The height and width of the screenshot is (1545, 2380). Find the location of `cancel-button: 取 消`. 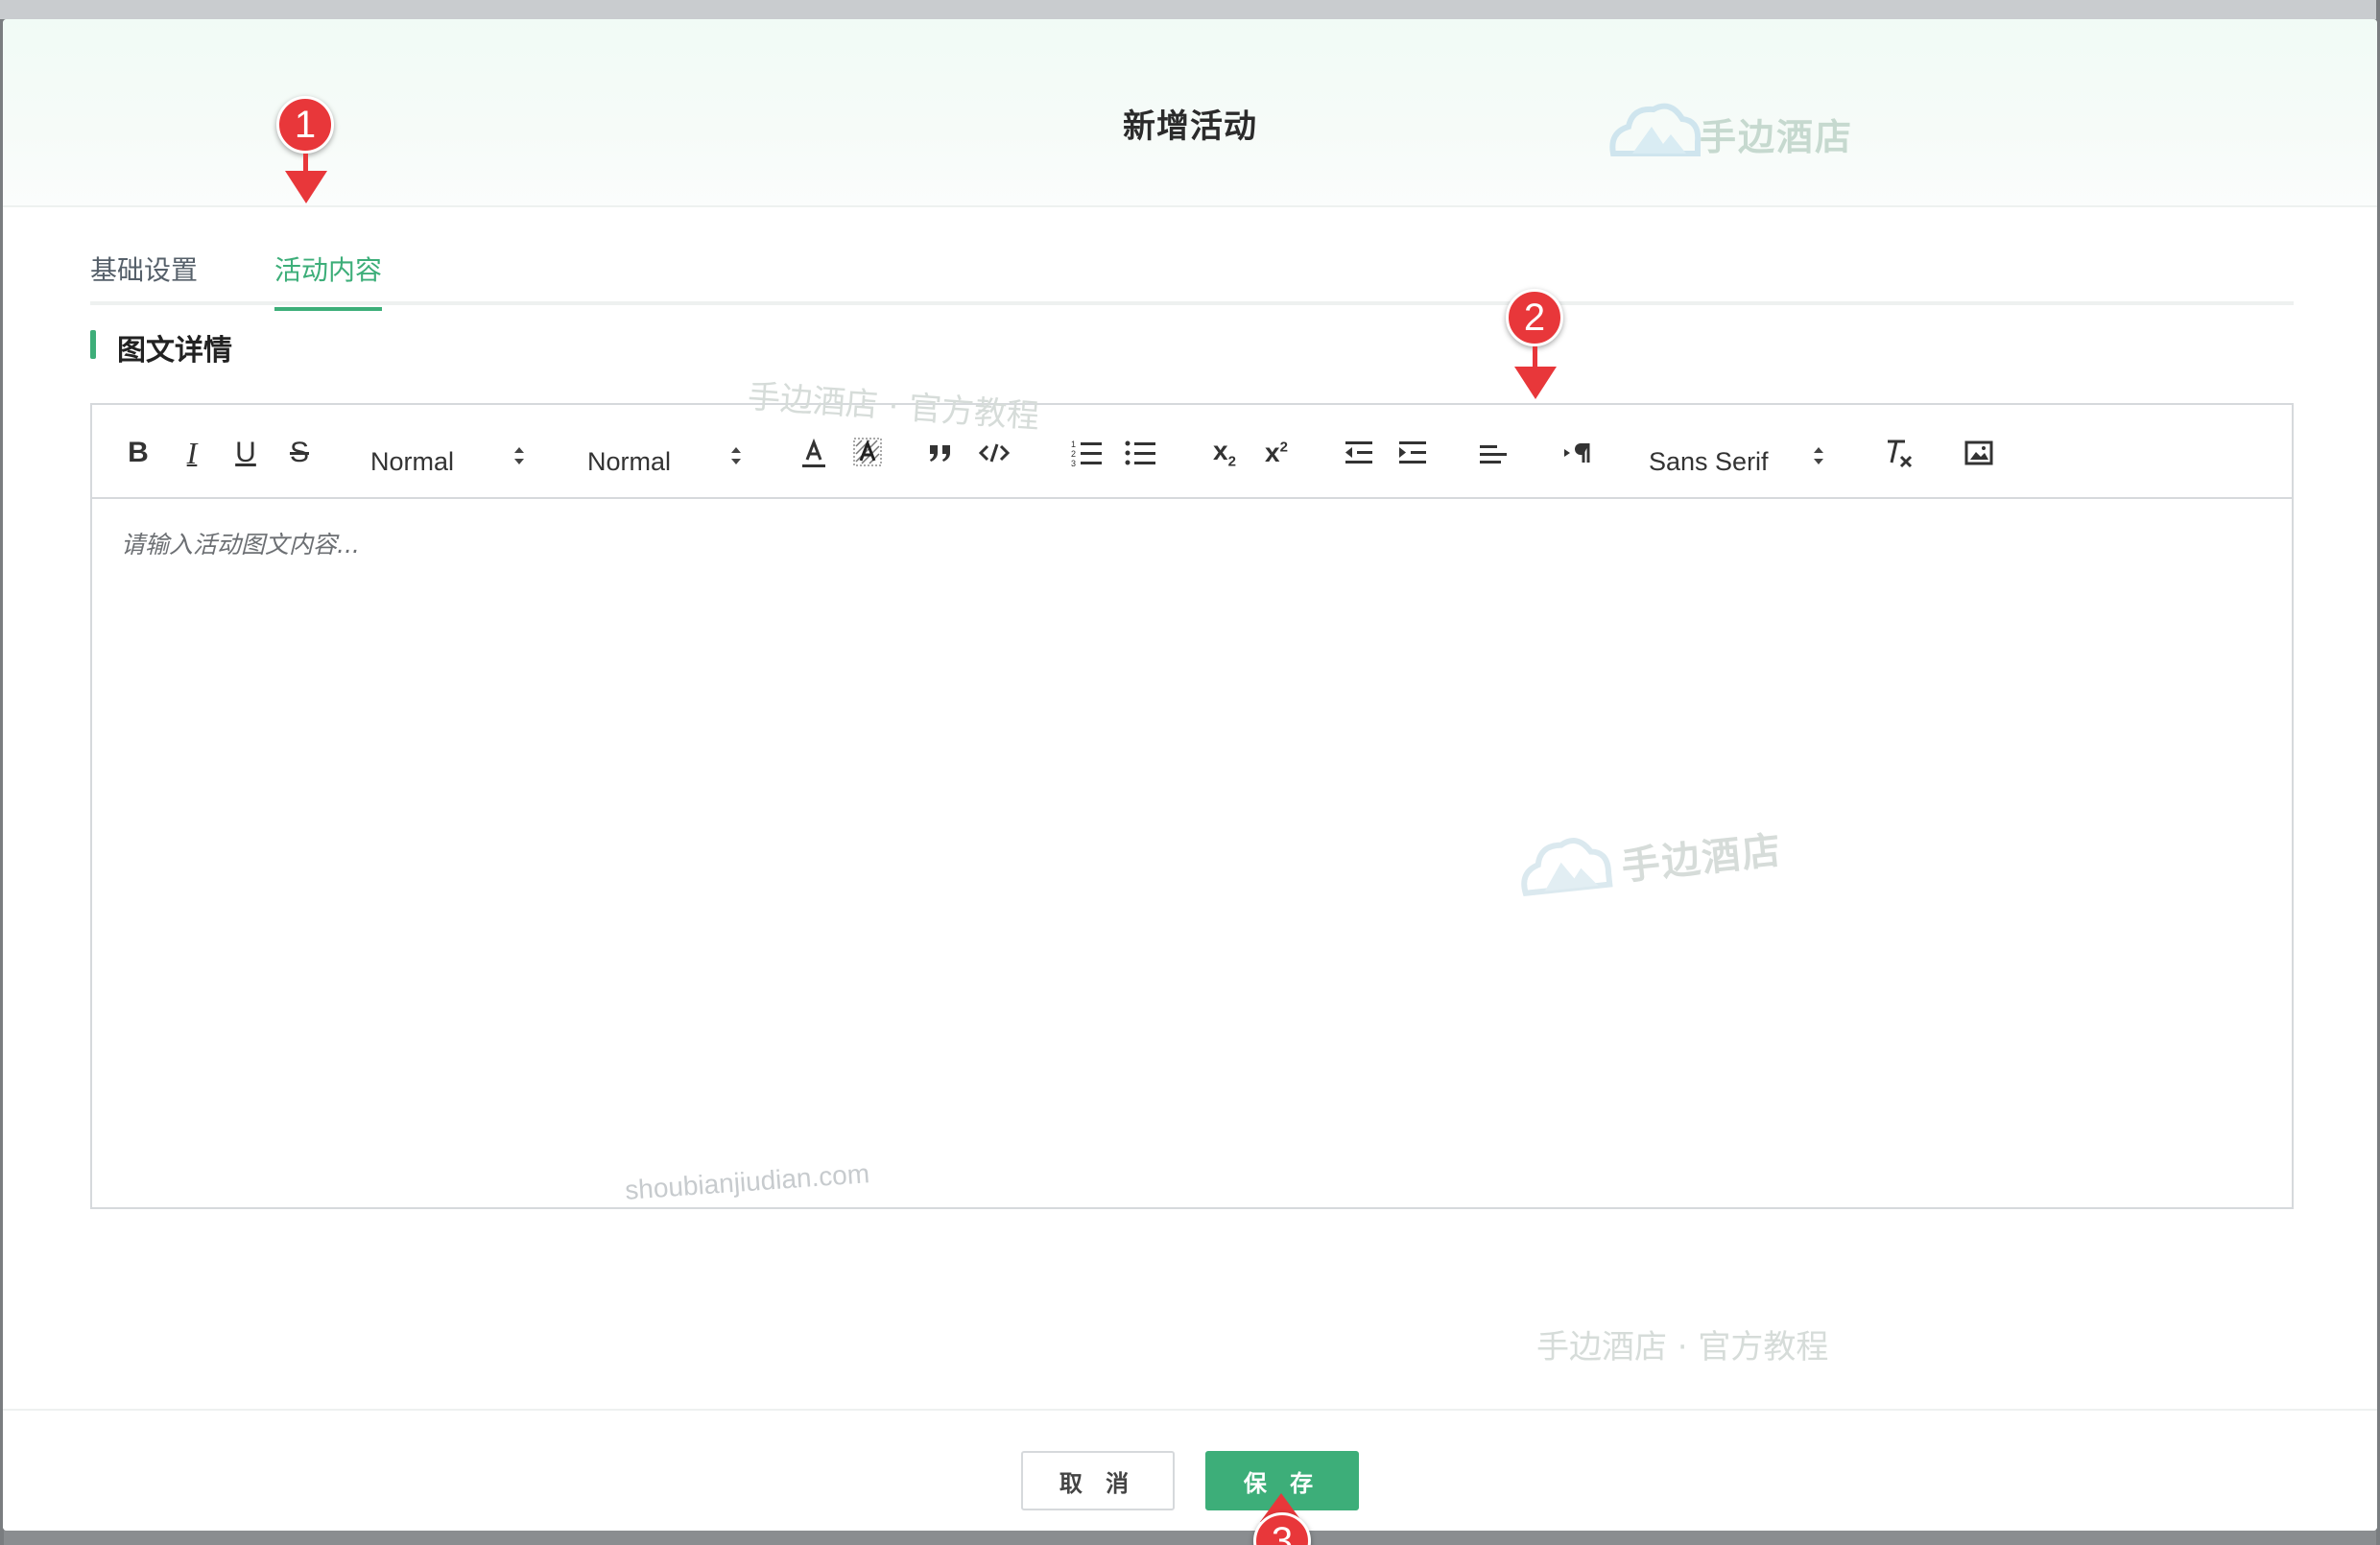

cancel-button: 取 消 is located at coordinates (1098, 1480).